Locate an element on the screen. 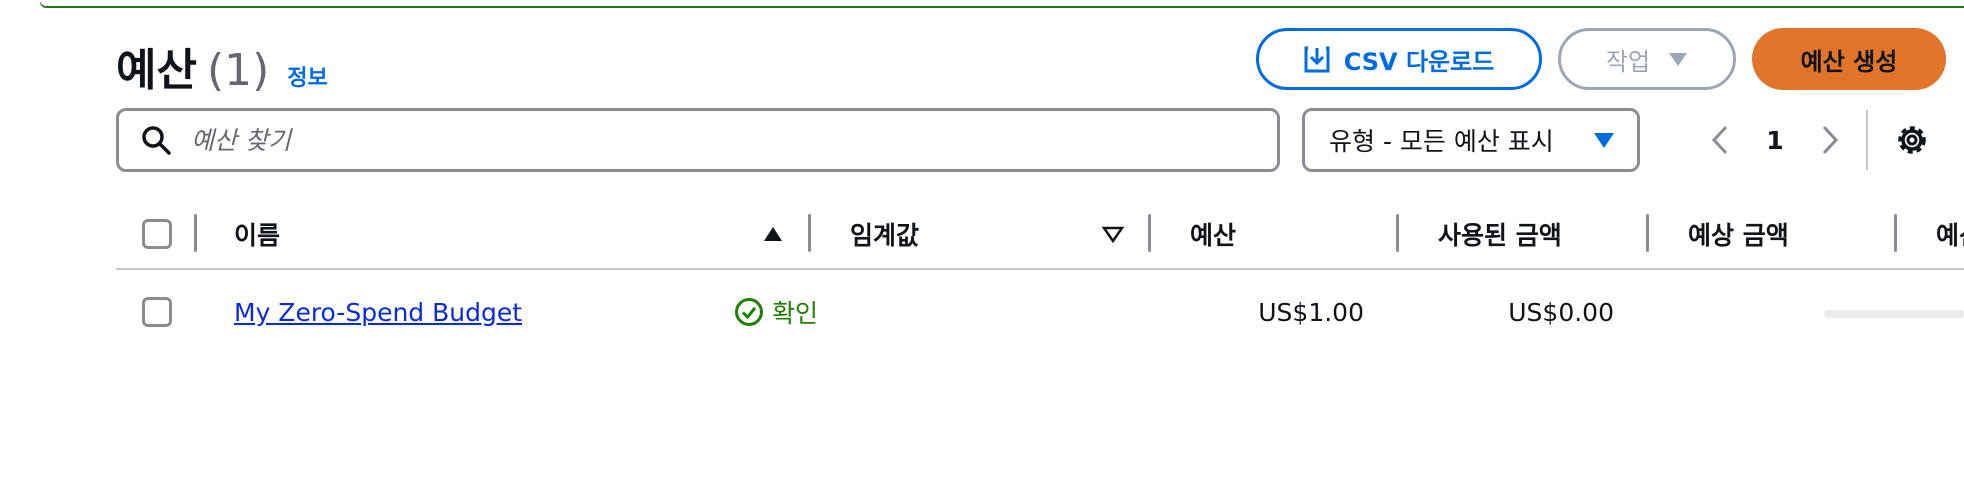 The width and height of the screenshot is (1964, 478). info-link: 정보 is located at coordinates (307, 76).